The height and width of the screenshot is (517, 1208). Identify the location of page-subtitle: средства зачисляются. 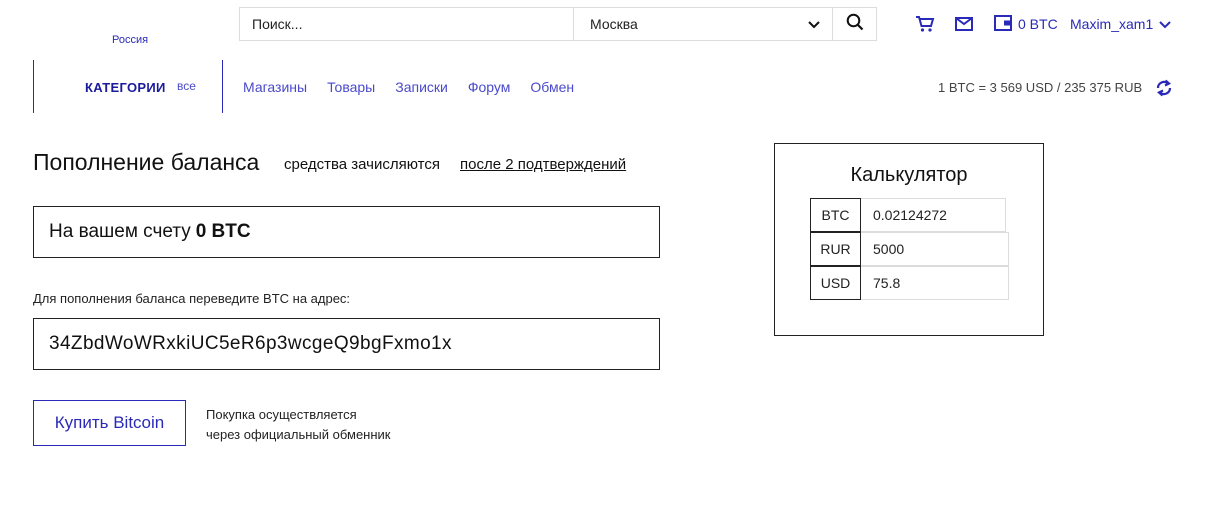
(362, 164).